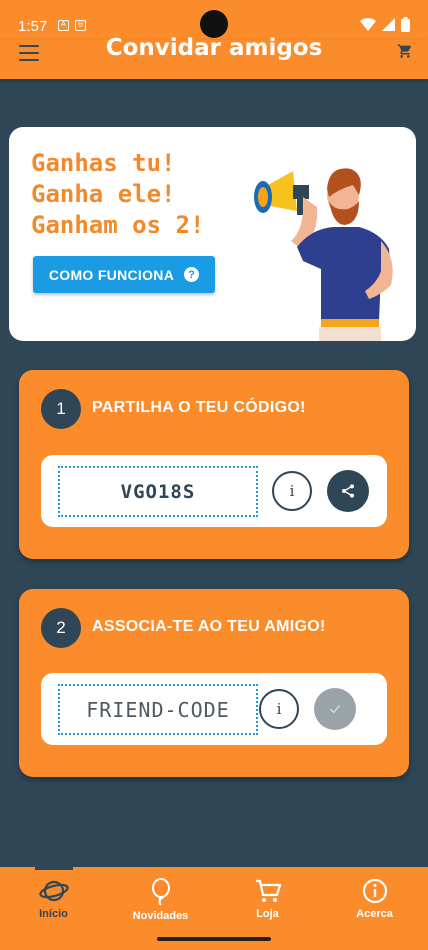 The height and width of the screenshot is (950, 428). I want to click on shopping-cart-icon, so click(405, 51).